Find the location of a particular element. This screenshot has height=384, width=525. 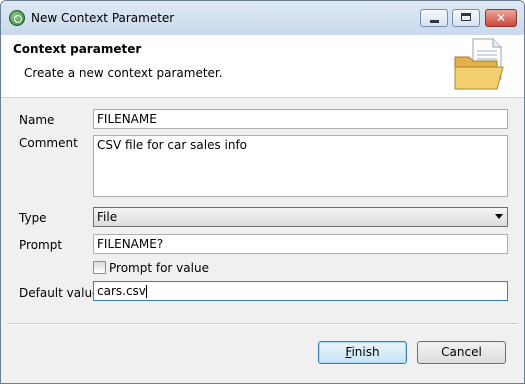

app-icon is located at coordinates (17, 18).